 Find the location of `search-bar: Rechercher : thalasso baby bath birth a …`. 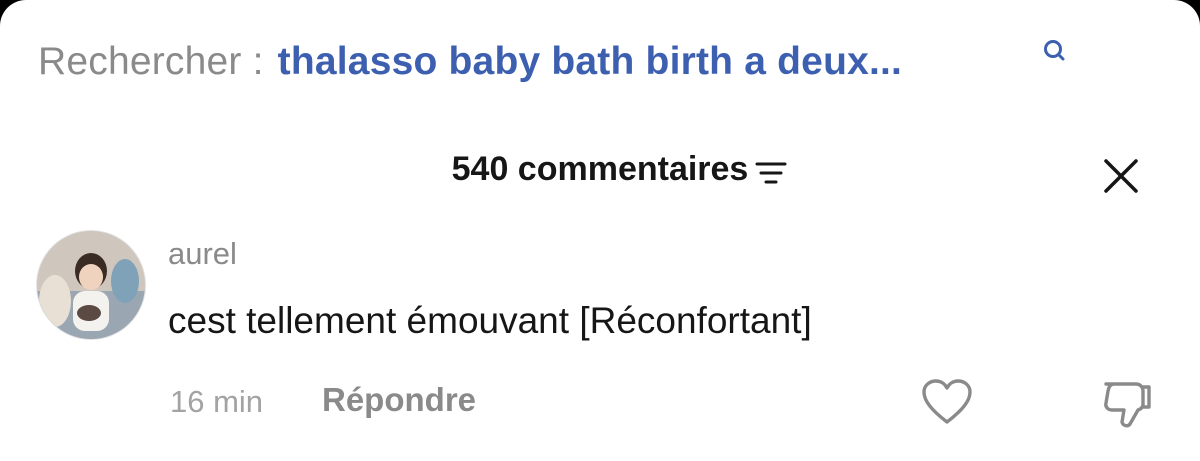

search-bar: Rechercher : thalasso baby bath birth a … is located at coordinates (470, 62).